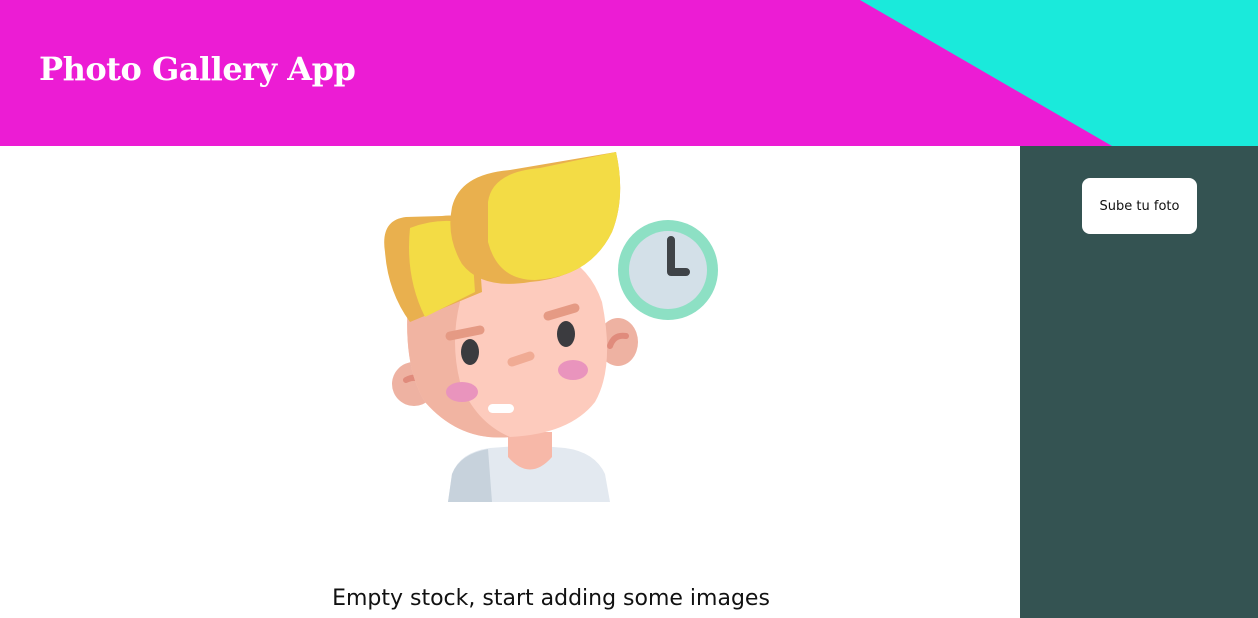 This screenshot has height=618, width=1258. I want to click on sidebar: Sube tu foto, so click(1139, 382).